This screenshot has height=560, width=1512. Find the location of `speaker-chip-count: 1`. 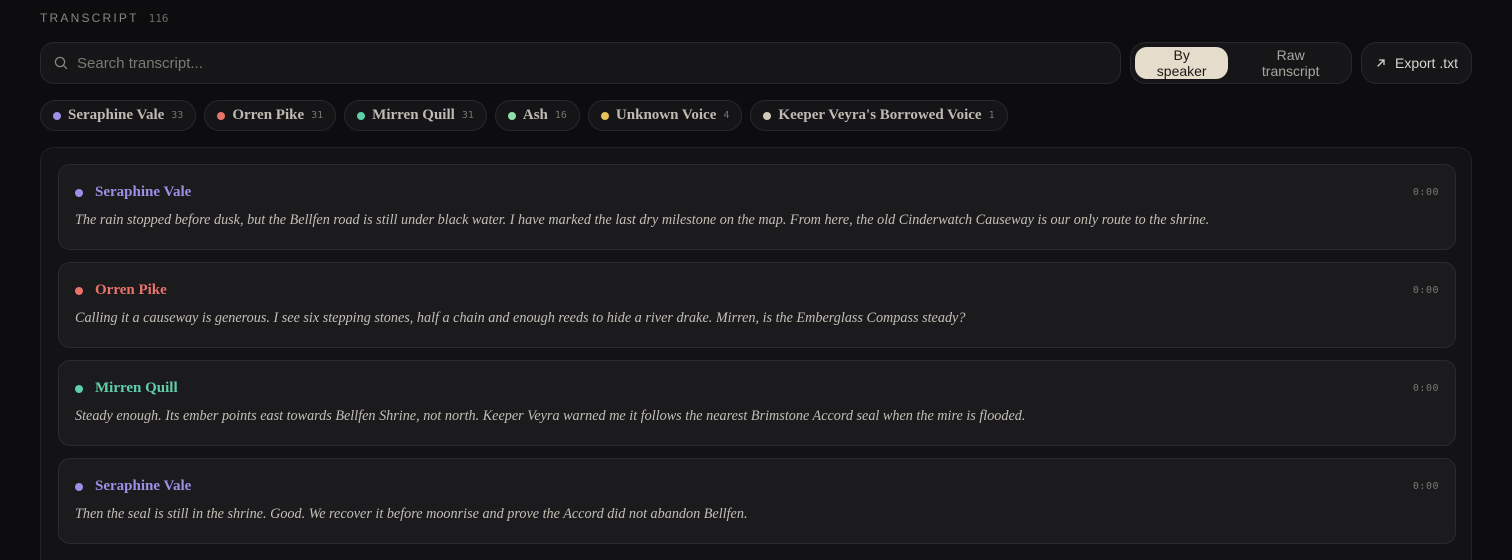

speaker-chip-count: 1 is located at coordinates (991, 115).